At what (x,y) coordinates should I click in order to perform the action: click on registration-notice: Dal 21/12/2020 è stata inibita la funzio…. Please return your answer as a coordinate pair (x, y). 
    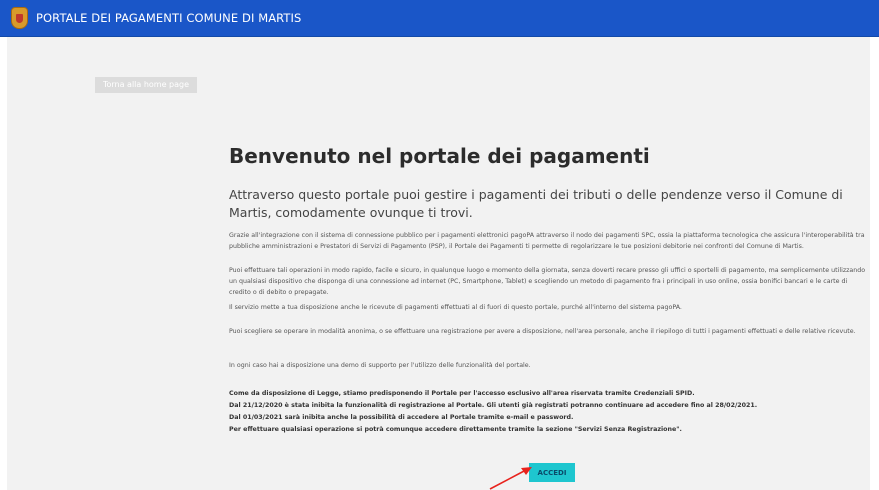
    Looking at the image, I should click on (493, 405).